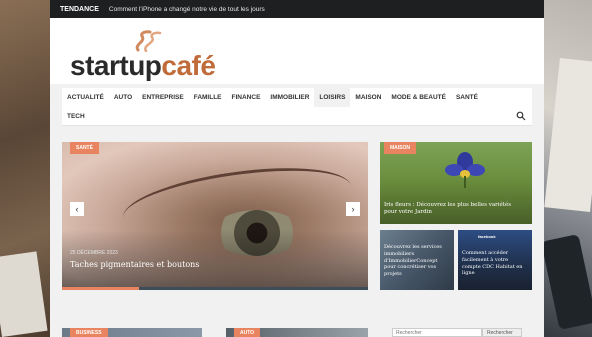 The height and width of the screenshot is (337, 592). I want to click on iris-flower-image, so click(465, 170).